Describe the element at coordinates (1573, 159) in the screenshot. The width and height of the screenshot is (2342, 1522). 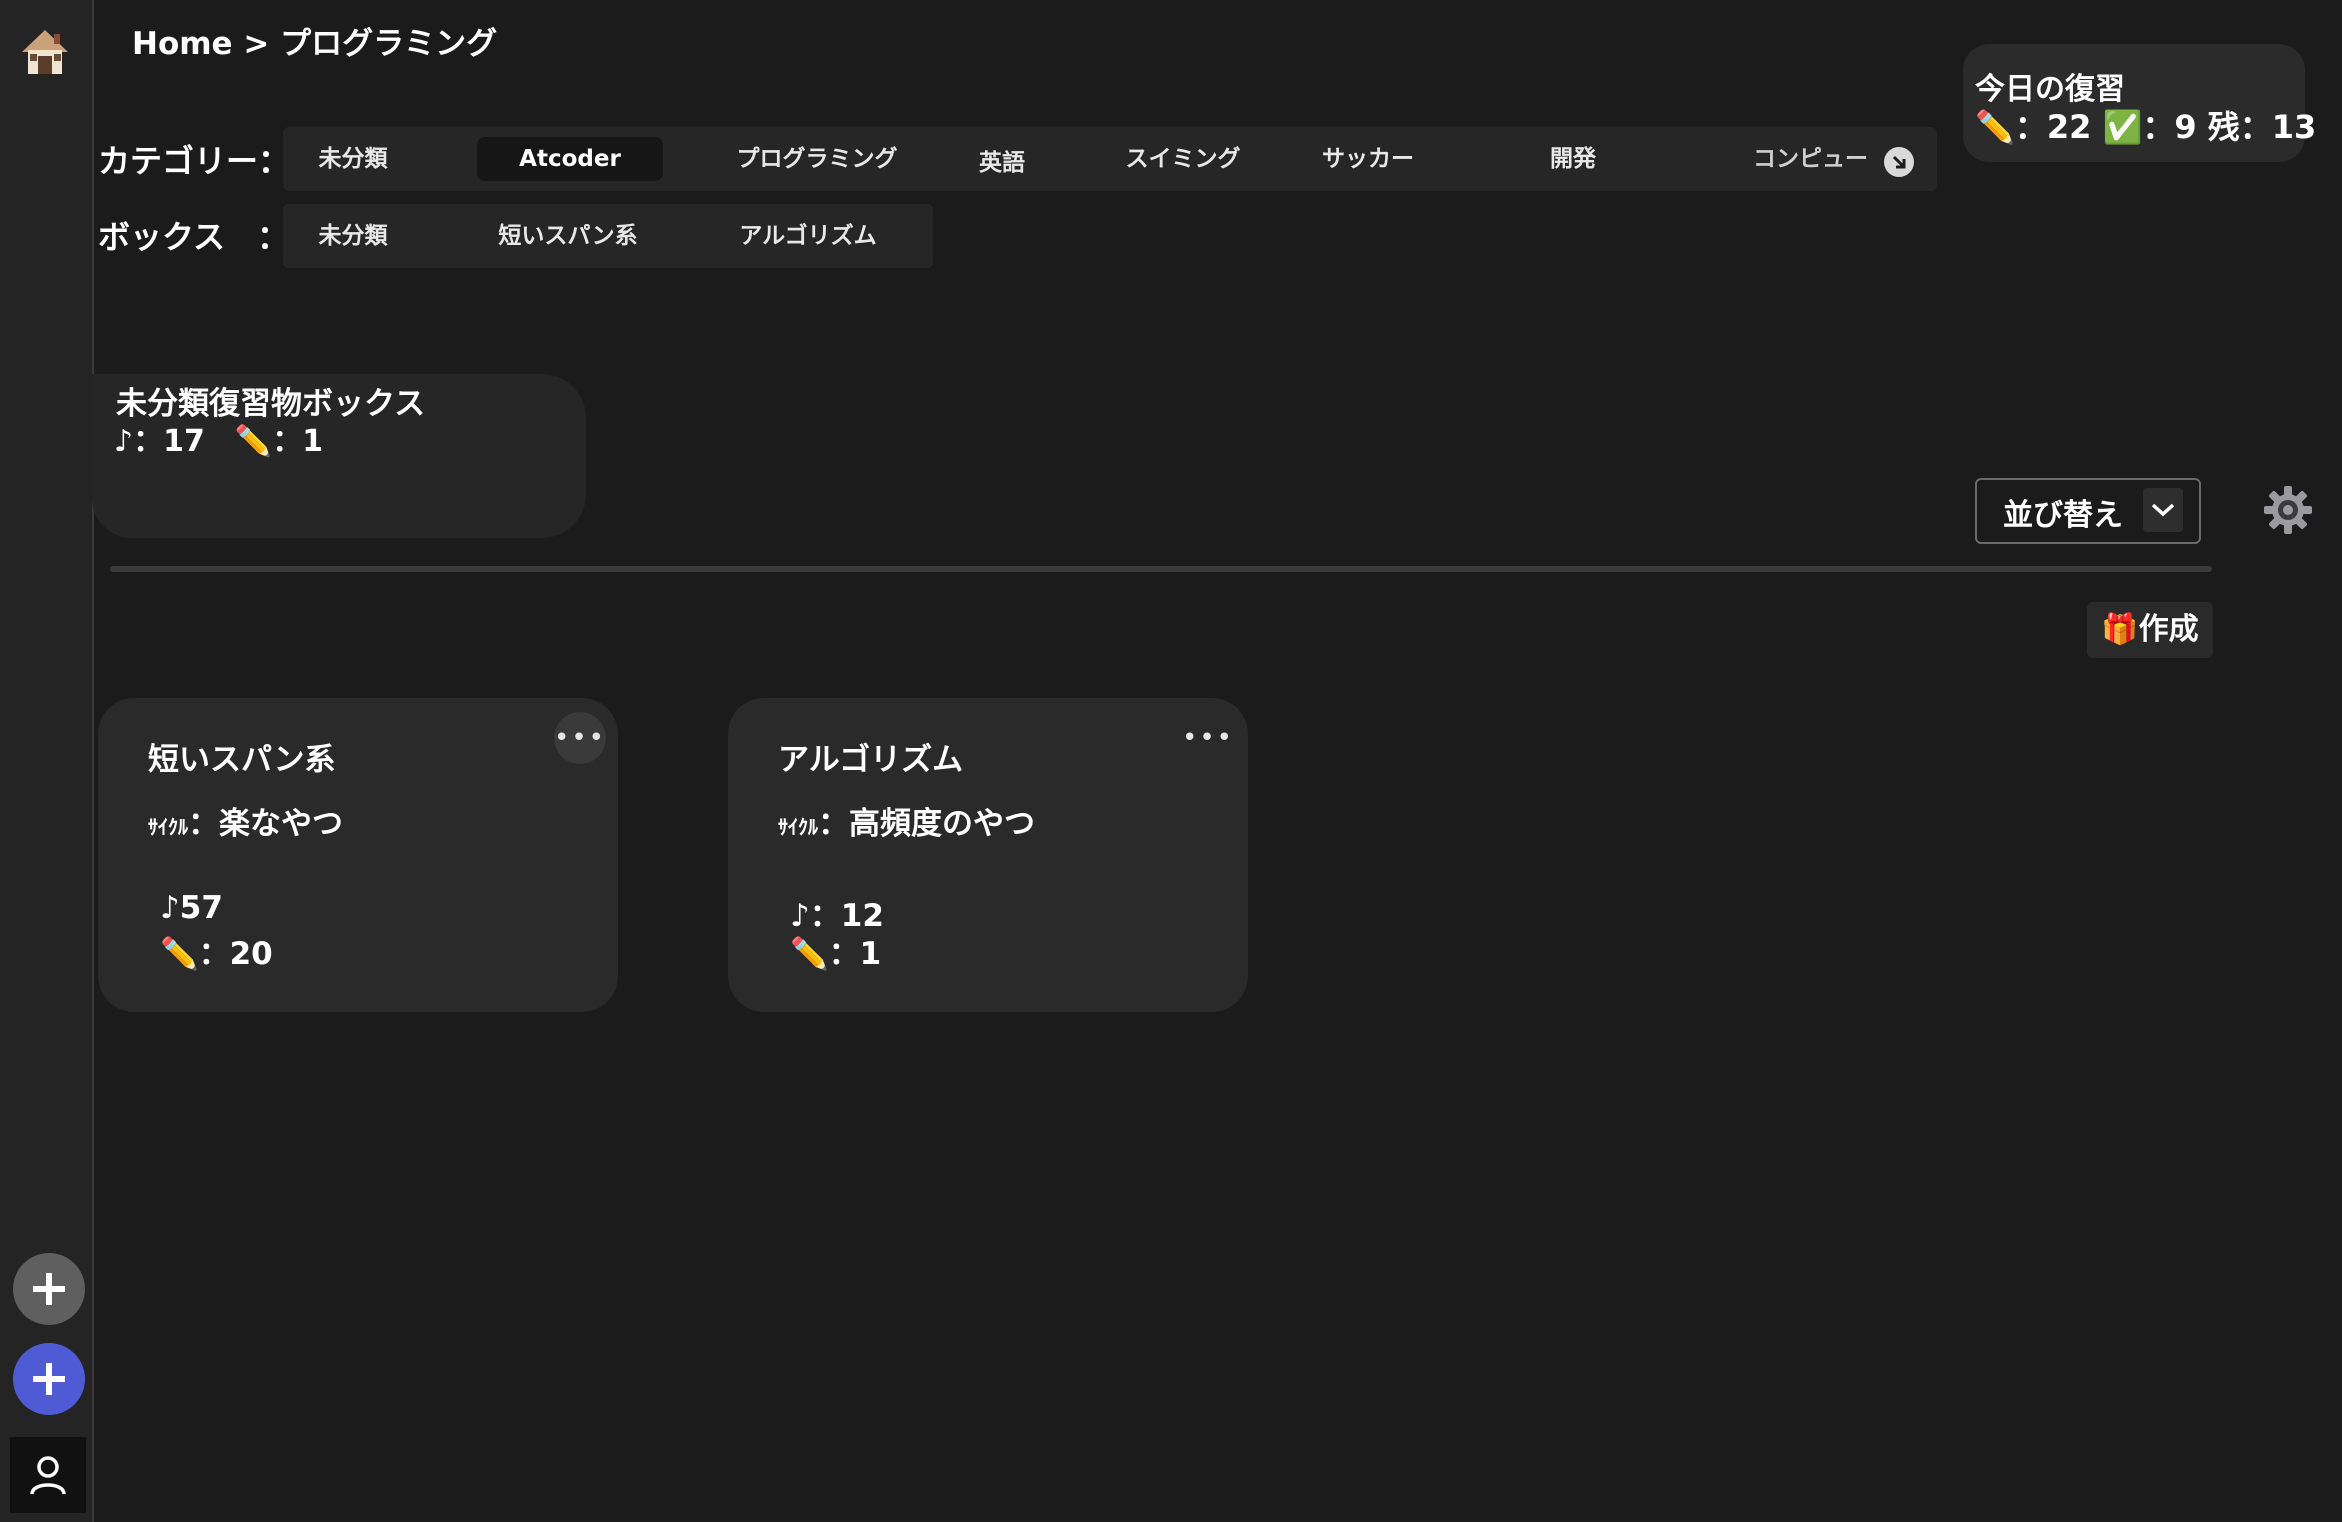
I see `tab-category-development: 開発` at that location.